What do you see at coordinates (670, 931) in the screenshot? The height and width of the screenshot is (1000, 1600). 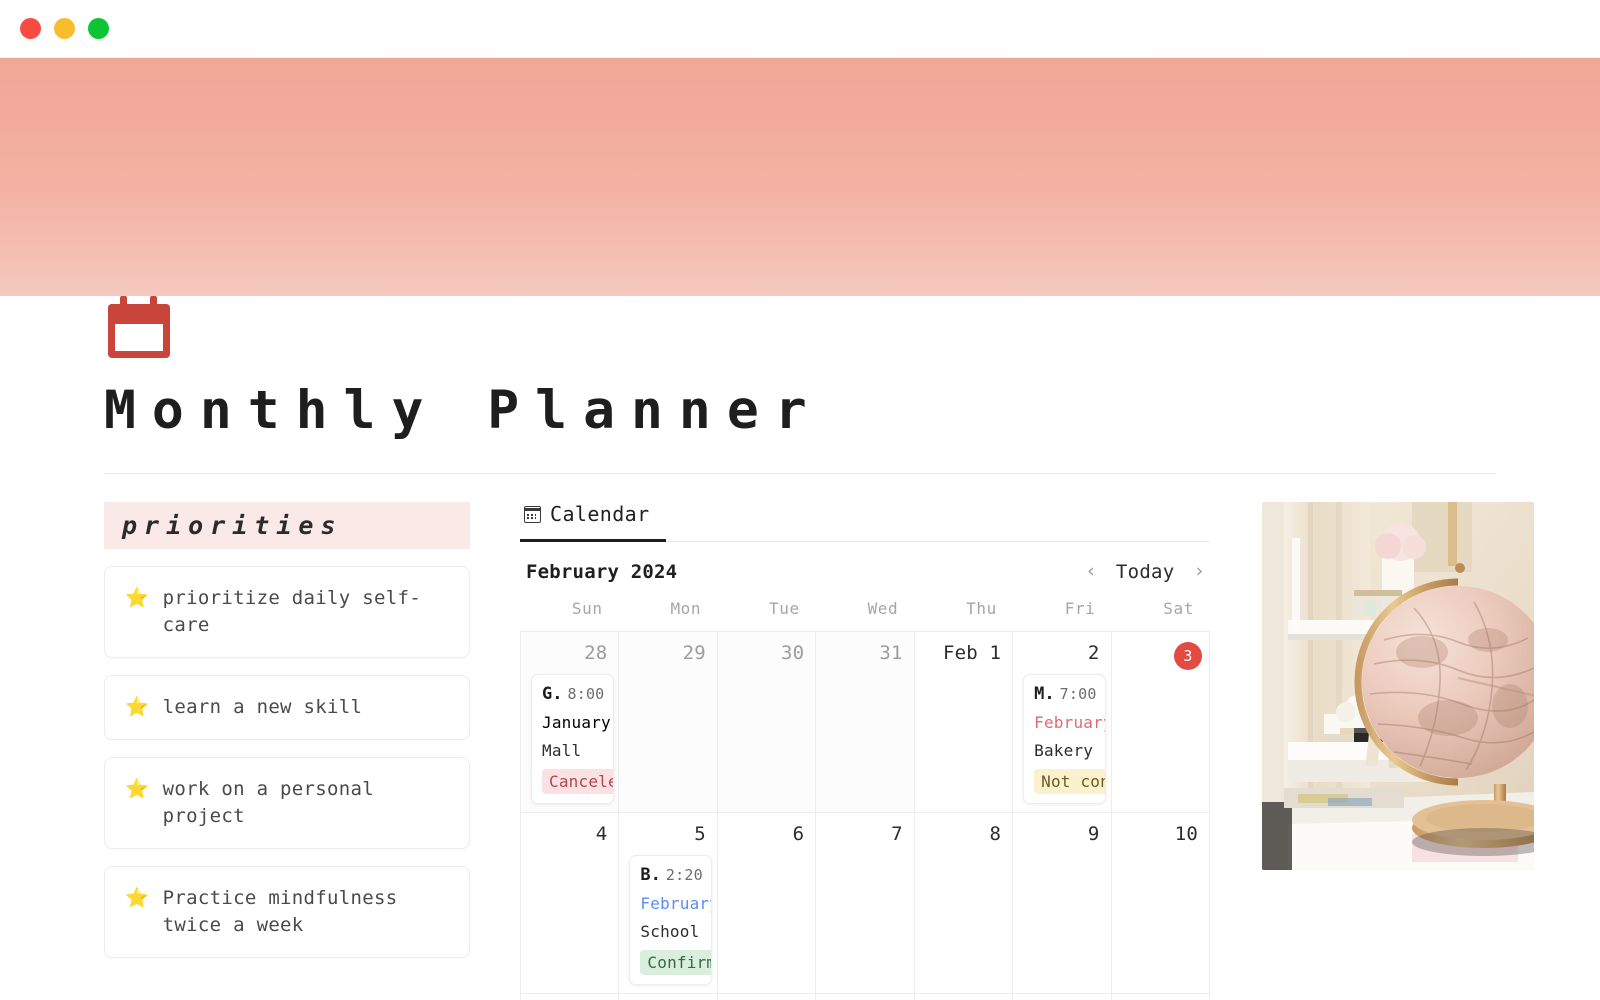 I see `event-location: School` at bounding box center [670, 931].